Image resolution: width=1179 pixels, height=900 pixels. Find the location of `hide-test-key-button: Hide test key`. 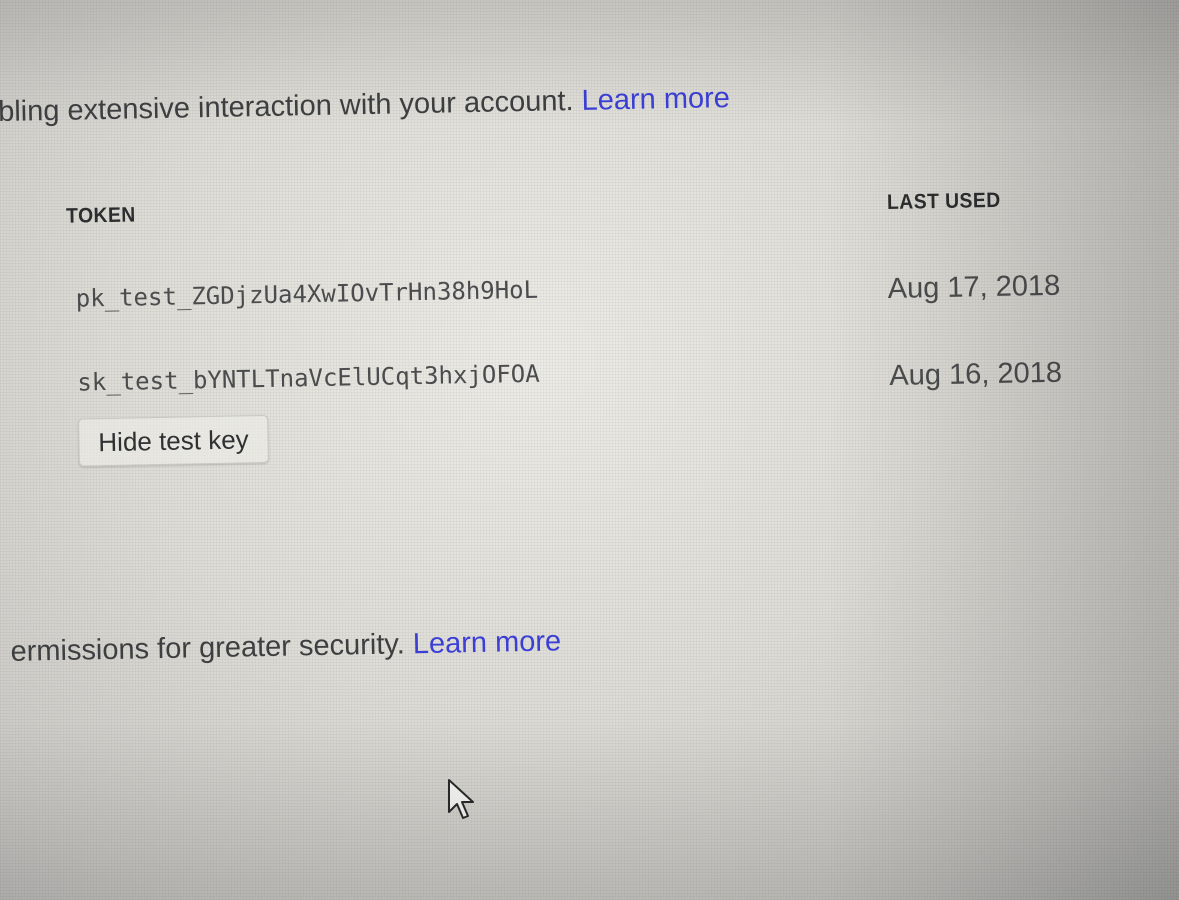

hide-test-key-button: Hide test key is located at coordinates (173, 440).